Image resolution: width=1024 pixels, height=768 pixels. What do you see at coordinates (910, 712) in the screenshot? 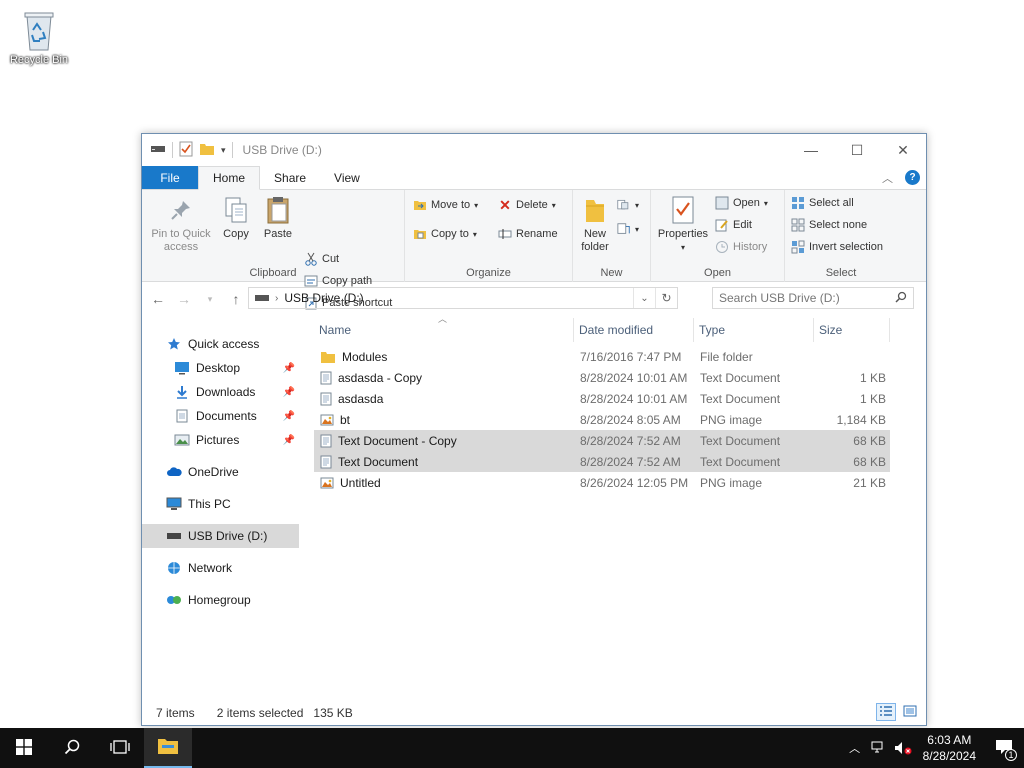
I see `large-icons-view-button` at bounding box center [910, 712].